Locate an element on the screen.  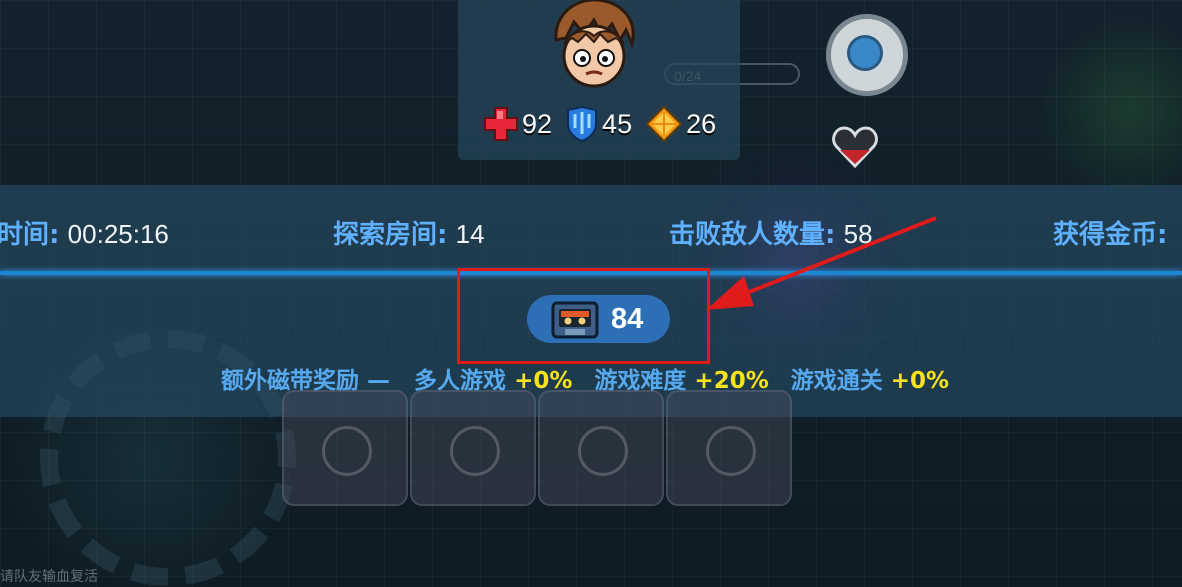
health-value: 92 is located at coordinates (537, 123).